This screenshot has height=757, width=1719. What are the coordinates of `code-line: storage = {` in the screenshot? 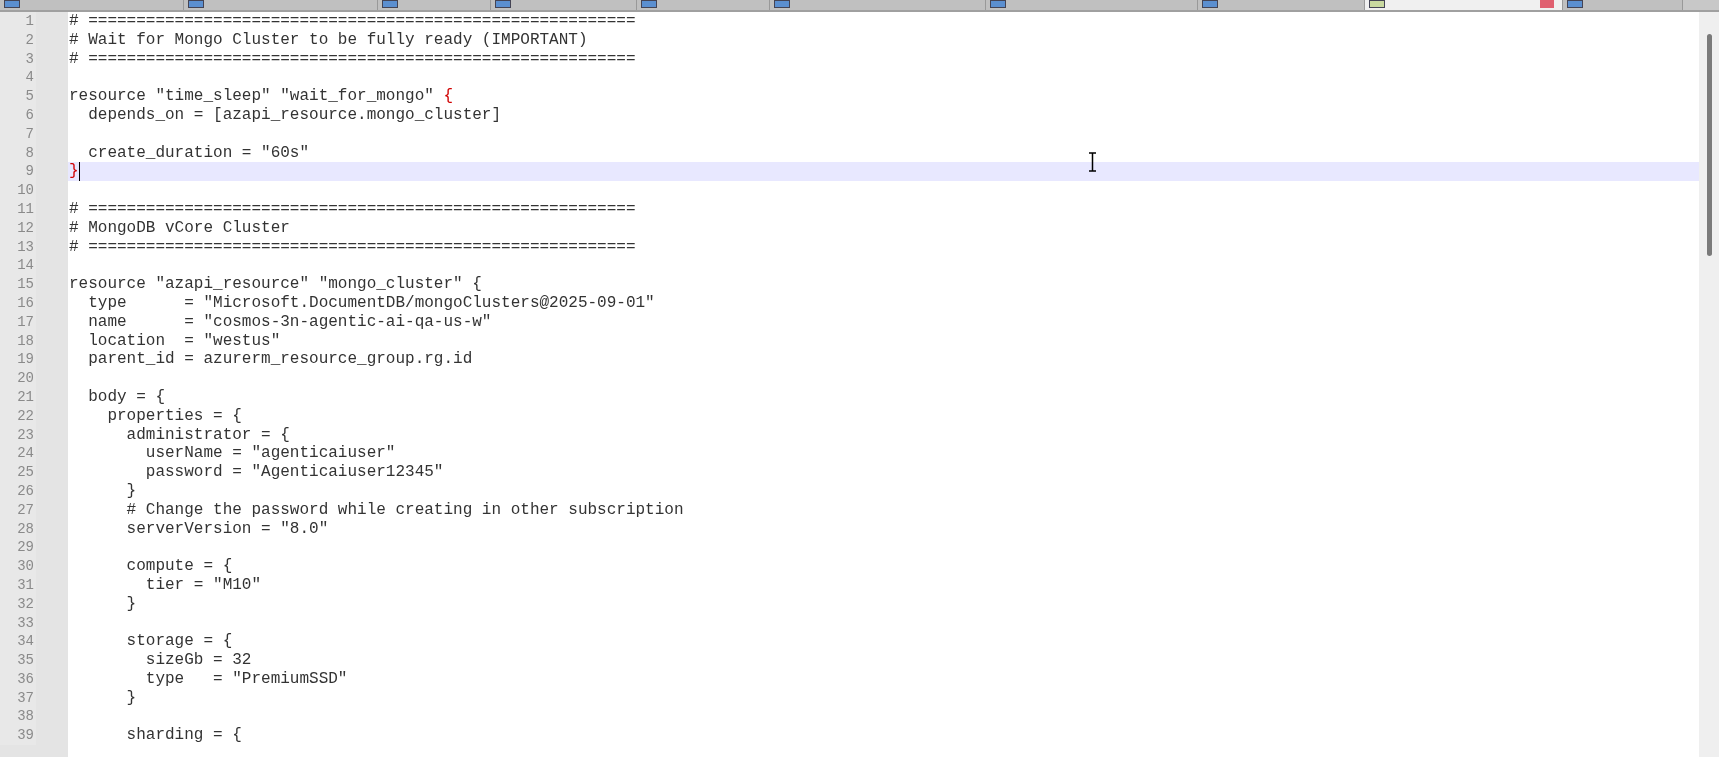 It's located at (179, 642).